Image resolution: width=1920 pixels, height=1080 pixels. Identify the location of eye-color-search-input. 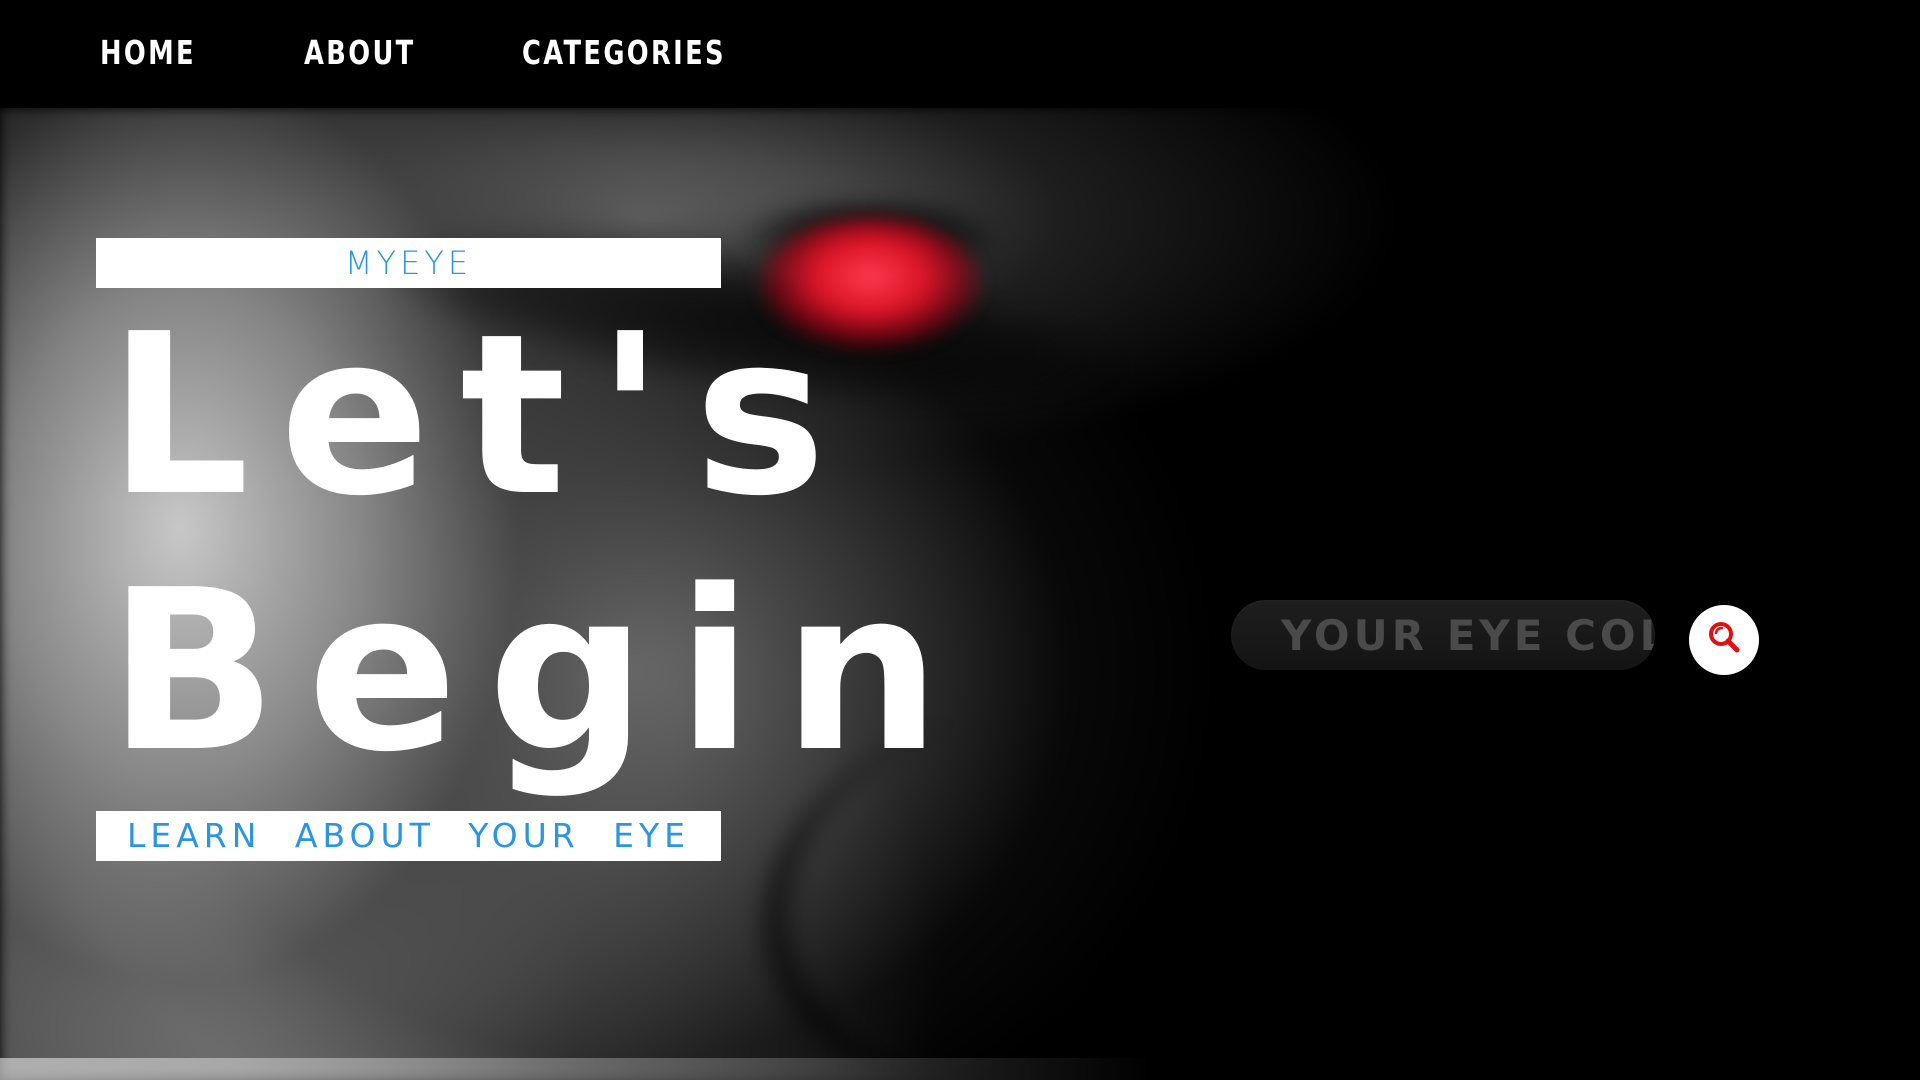
(1443, 635).